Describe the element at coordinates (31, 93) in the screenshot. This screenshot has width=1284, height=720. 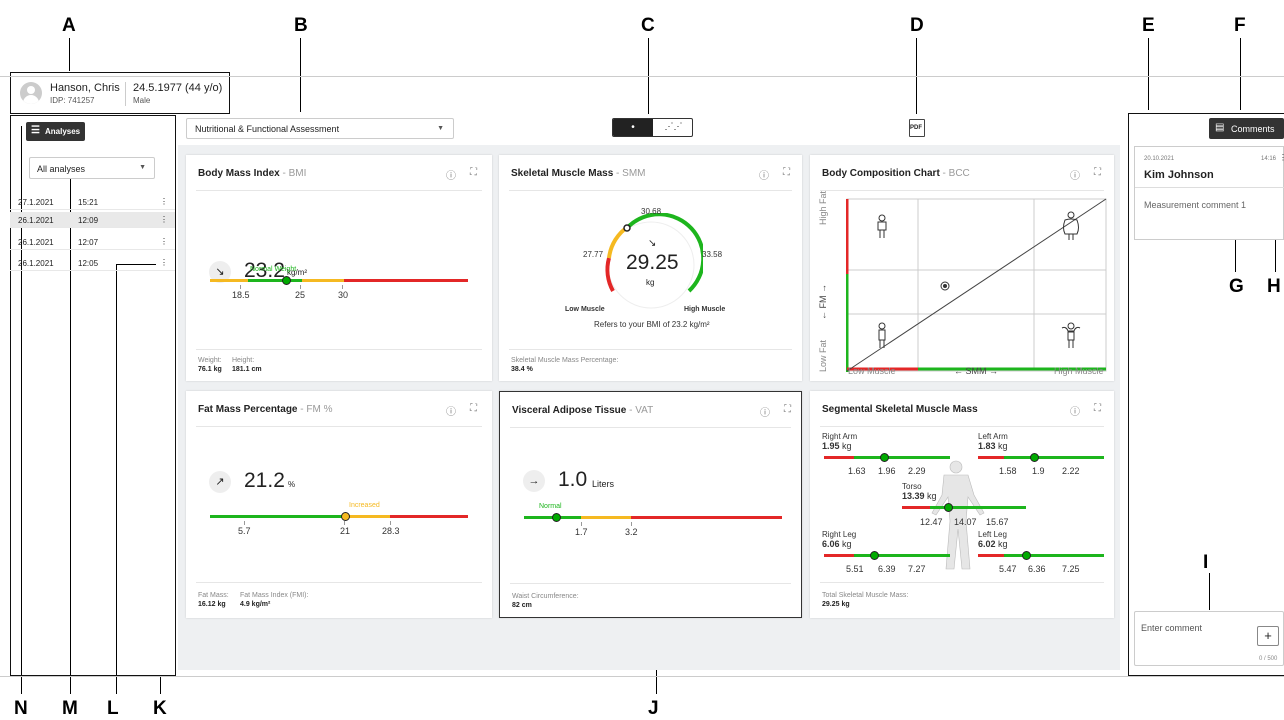
I see `avatar` at that location.